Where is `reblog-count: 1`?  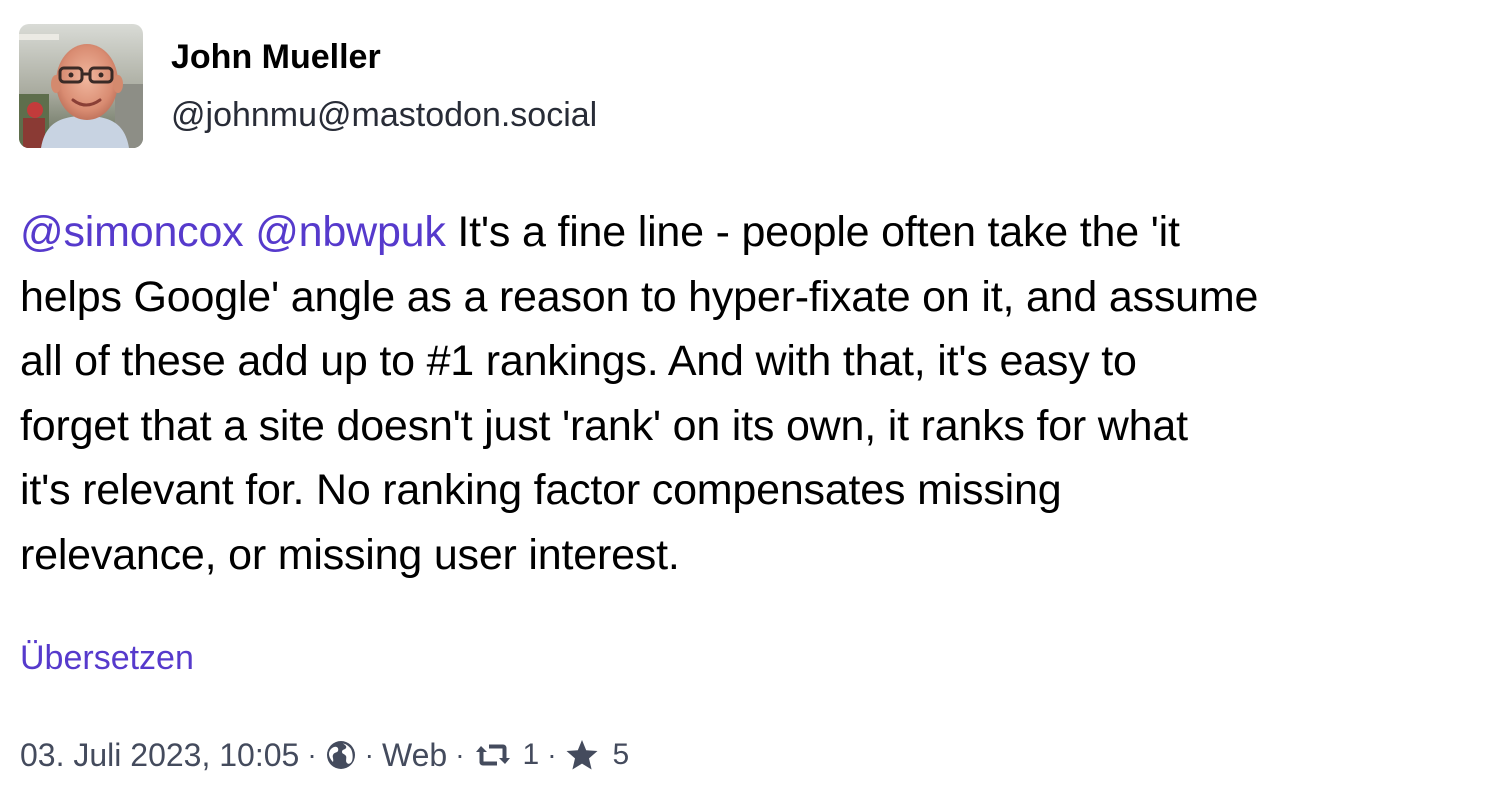 reblog-count: 1 is located at coordinates (531, 754).